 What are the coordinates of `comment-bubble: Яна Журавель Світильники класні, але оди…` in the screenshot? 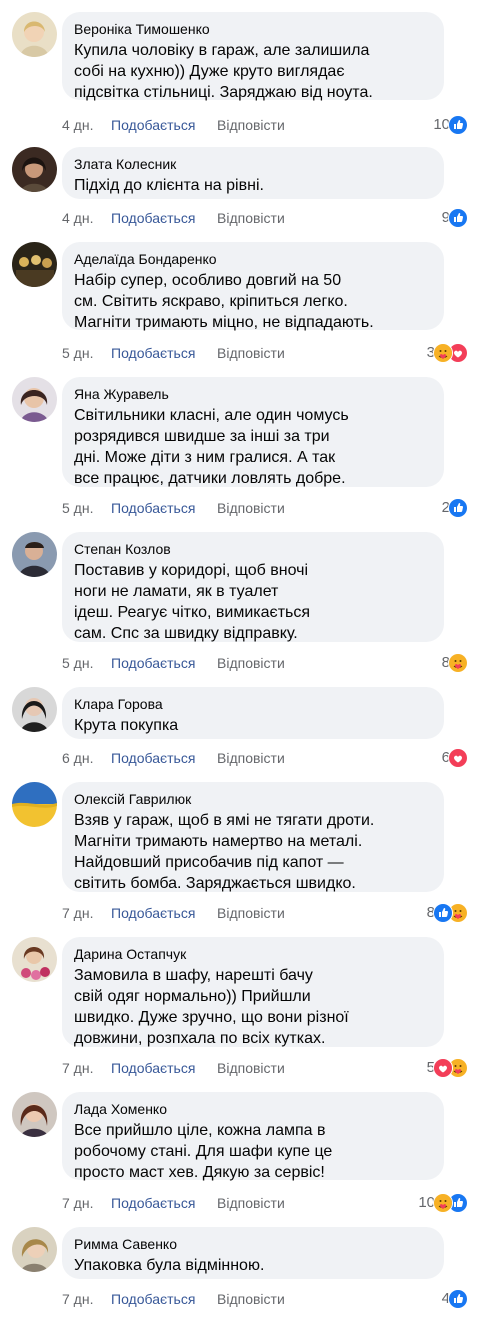 It's located at (253, 432).